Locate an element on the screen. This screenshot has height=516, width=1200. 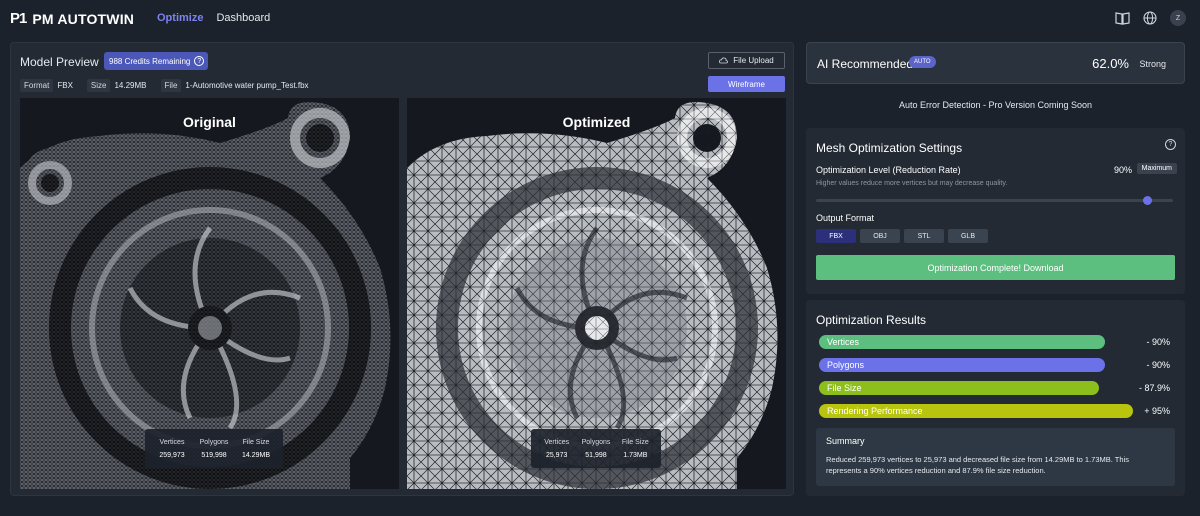
original-filesize-stat: File Size 14.29MB is located at coordinates (256, 448).